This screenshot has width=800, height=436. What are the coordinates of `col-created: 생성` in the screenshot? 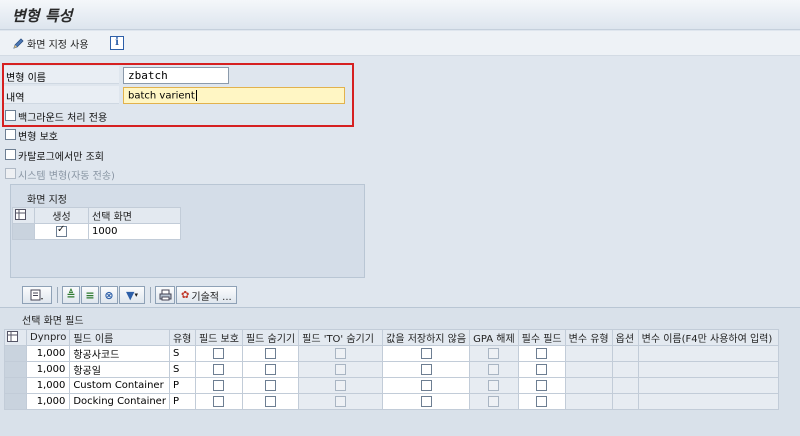 It's located at (61, 215).